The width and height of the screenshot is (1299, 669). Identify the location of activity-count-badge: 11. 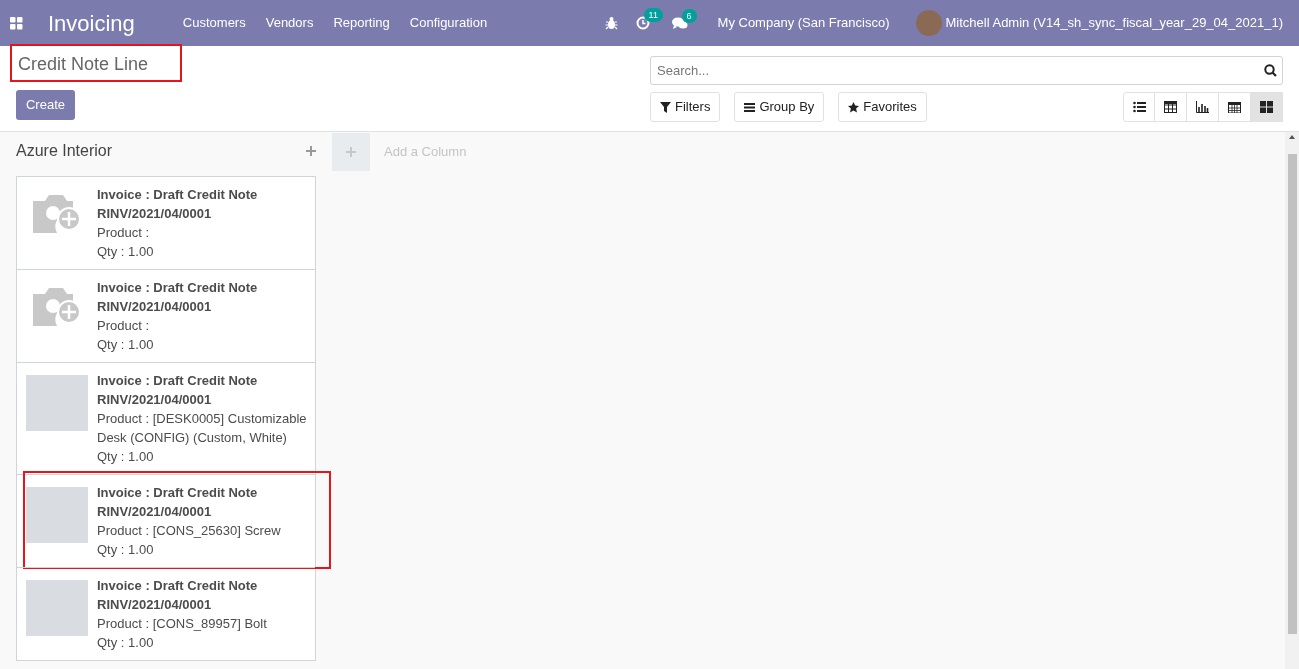
(653, 15).